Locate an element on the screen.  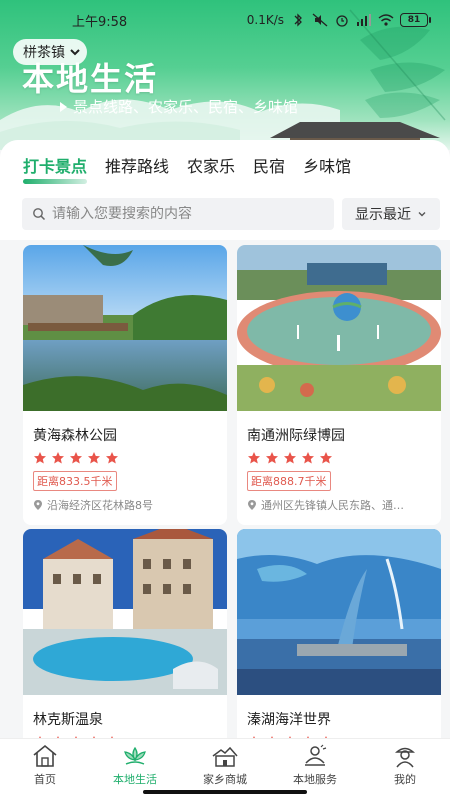
attraction-name: 溱湖海洋世界 is located at coordinates (289, 720).